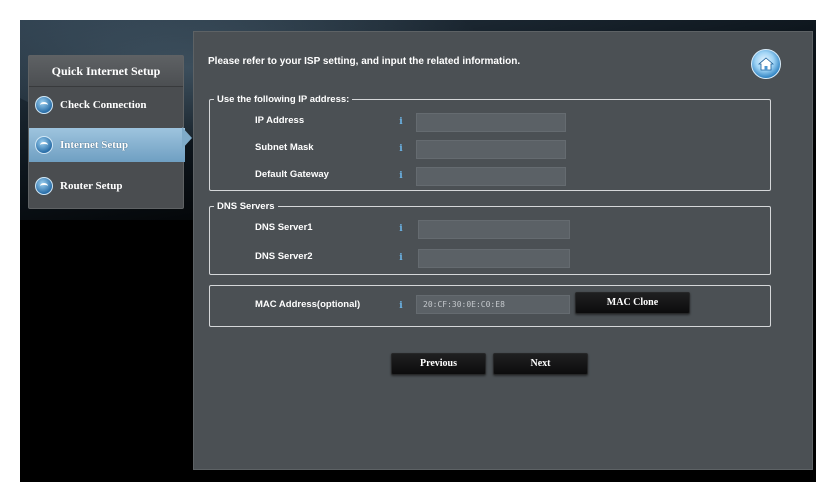 This screenshot has height=499, width=836. Describe the element at coordinates (540, 364) in the screenshot. I see `next-button: Next` at that location.